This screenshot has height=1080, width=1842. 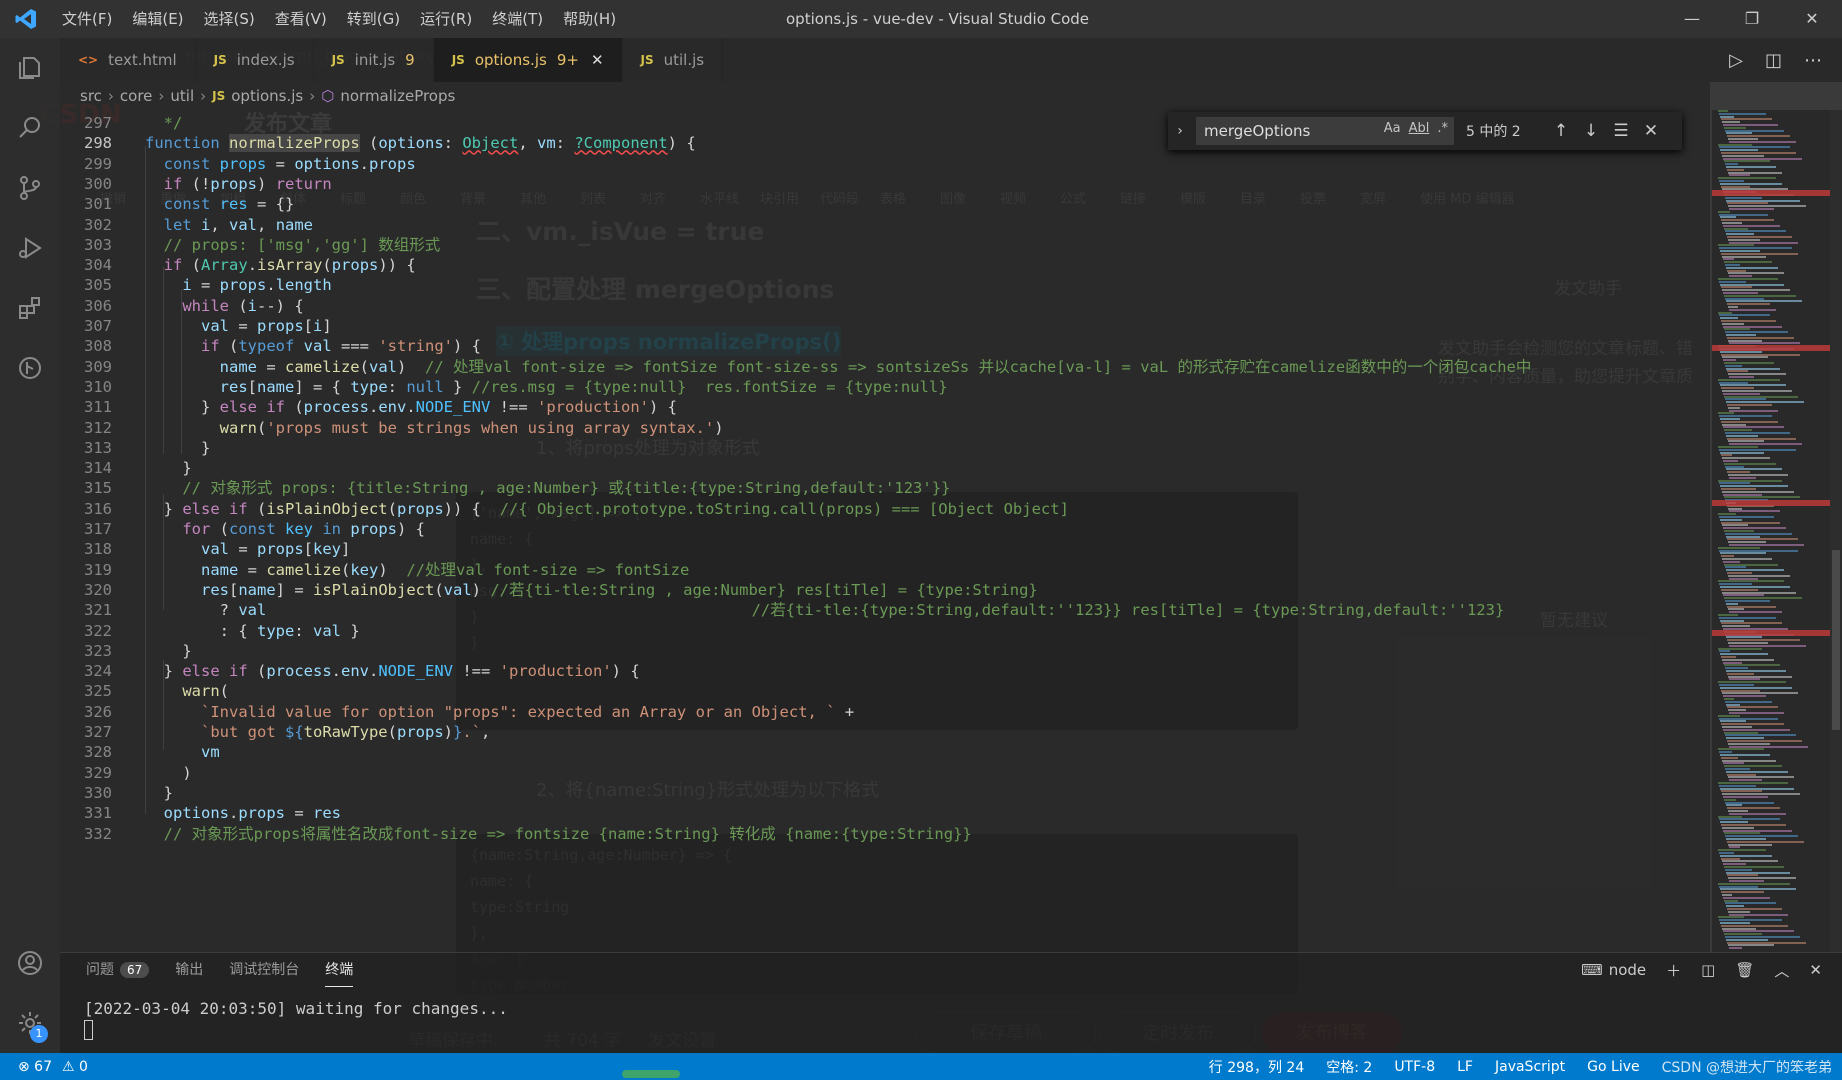 What do you see at coordinates (1621, 131) in the screenshot?
I see `find-in-selection-icon: ☰` at bounding box center [1621, 131].